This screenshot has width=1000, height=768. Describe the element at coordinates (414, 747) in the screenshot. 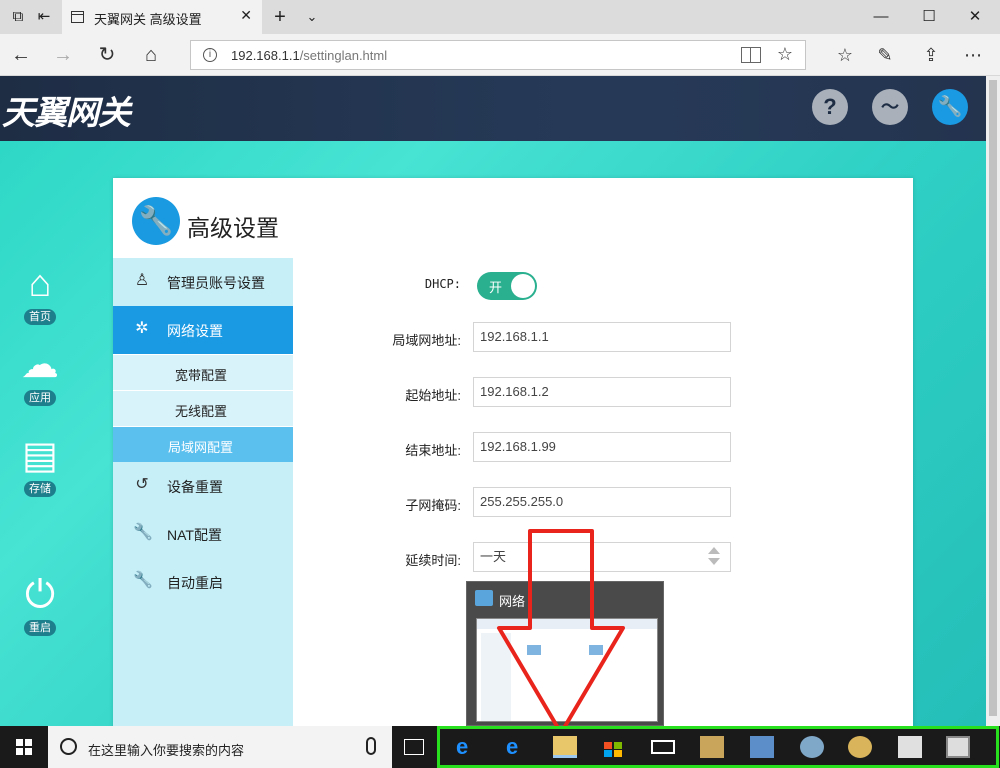

I see `task-view-icon` at that location.